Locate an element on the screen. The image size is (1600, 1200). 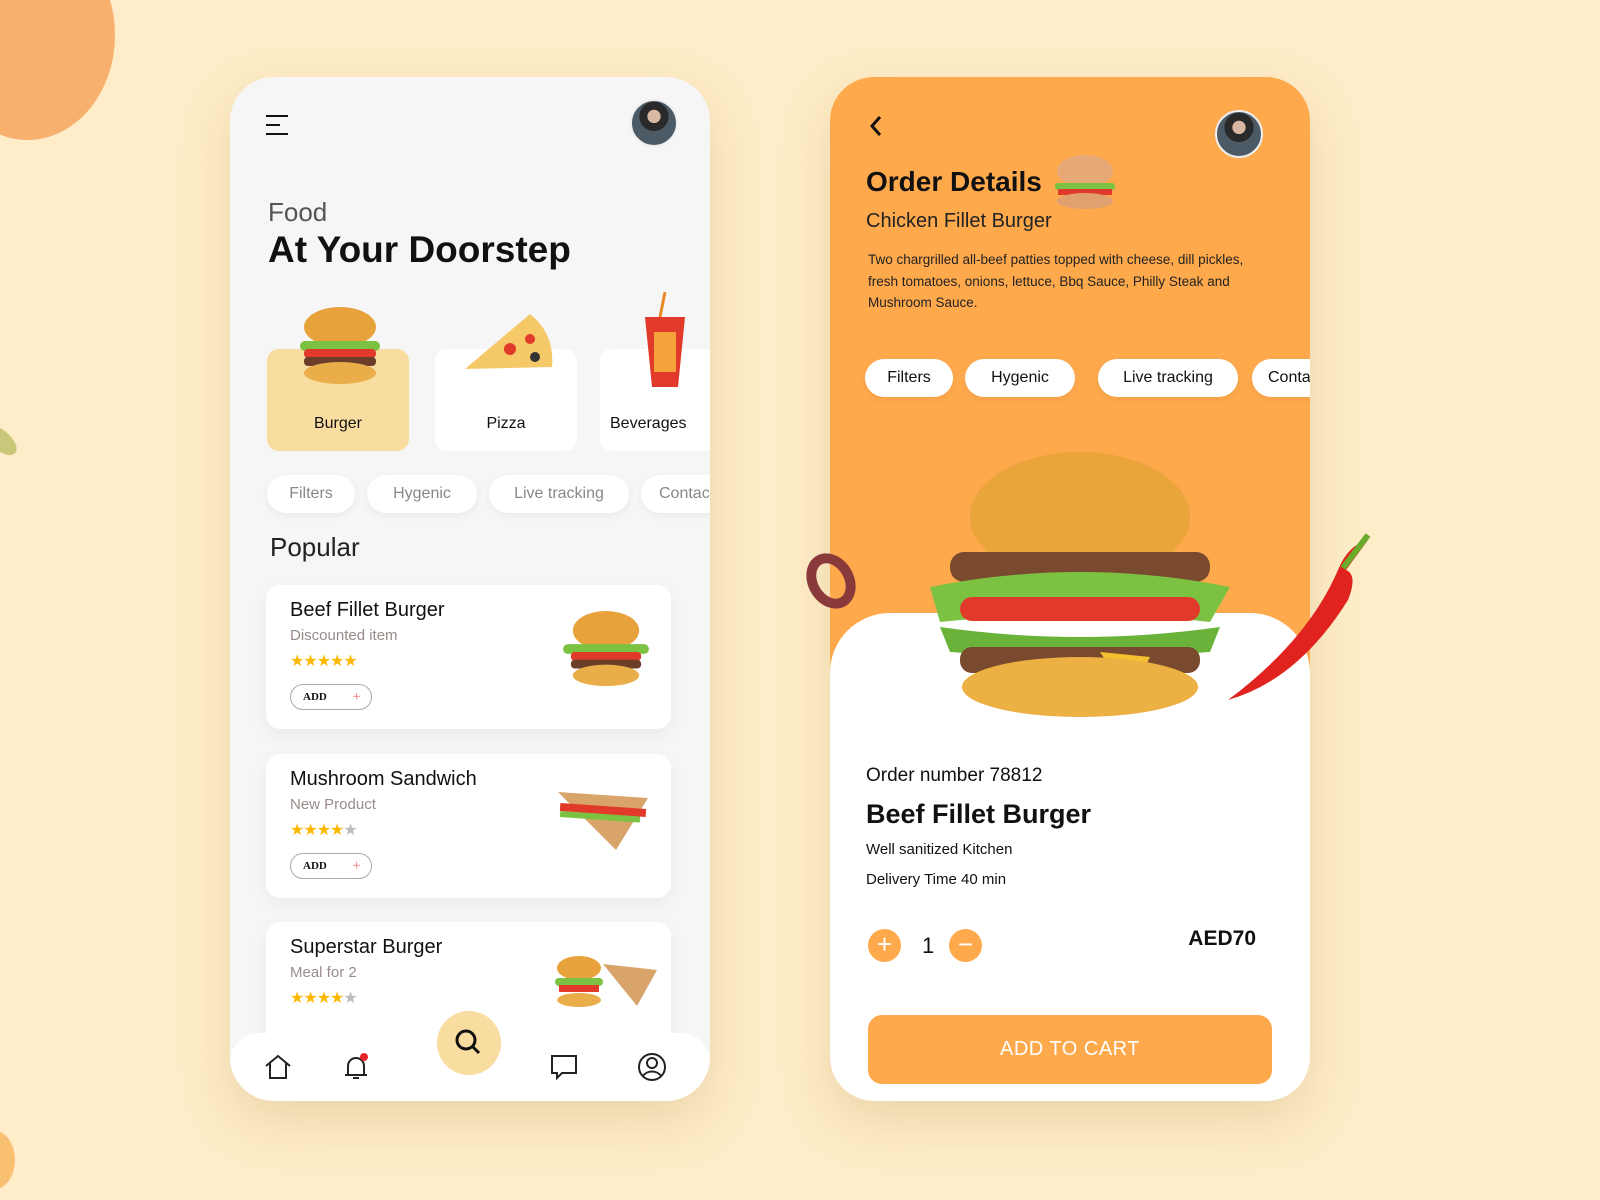
pizza-image is located at coordinates (509, 341).